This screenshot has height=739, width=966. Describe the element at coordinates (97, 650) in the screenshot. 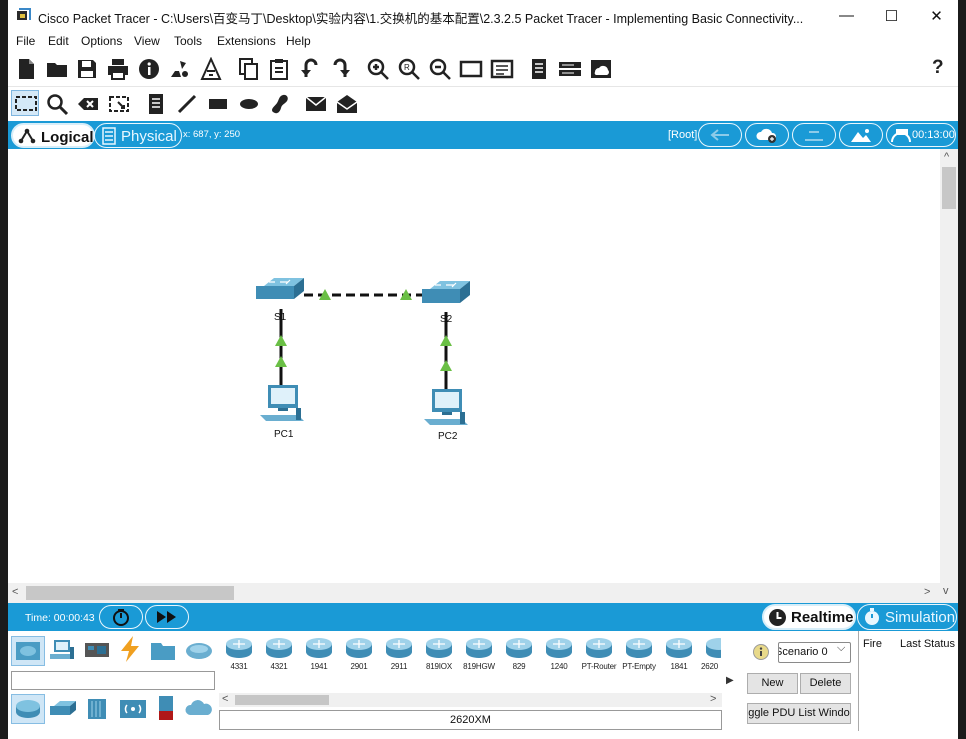

I see `components-icon` at that location.